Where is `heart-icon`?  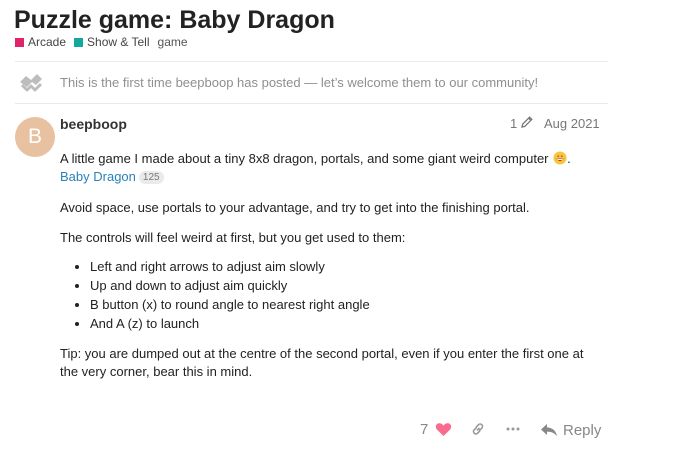 heart-icon is located at coordinates (443, 429).